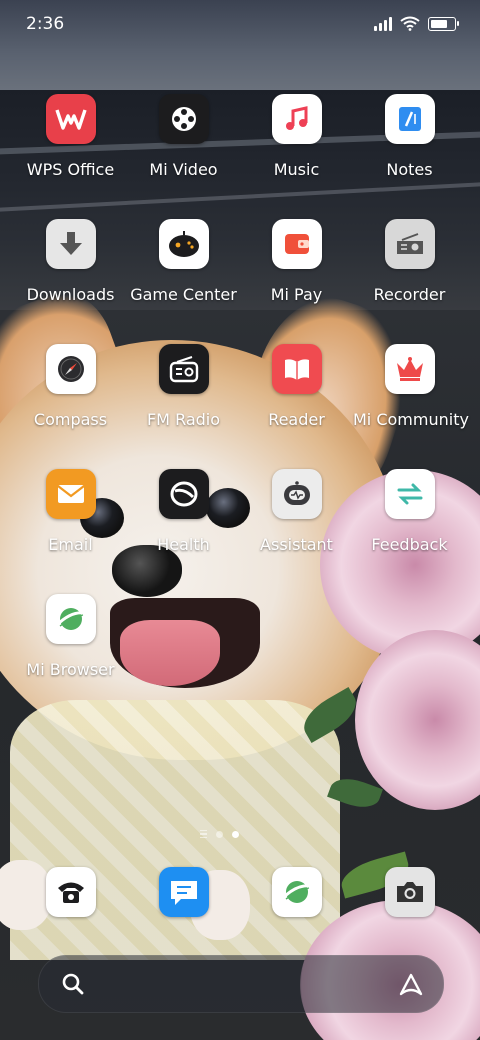 The image size is (480, 1040). I want to click on app-label: WPS Office, so click(70, 169).